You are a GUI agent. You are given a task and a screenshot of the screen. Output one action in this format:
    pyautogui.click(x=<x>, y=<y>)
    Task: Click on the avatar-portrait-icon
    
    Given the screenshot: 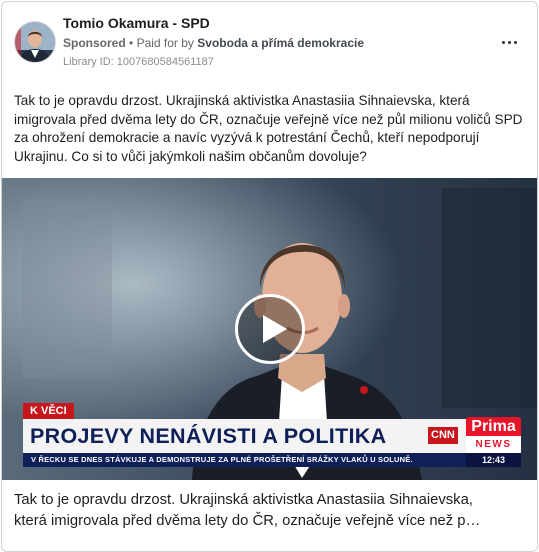 What is the action you would take?
    pyautogui.click(x=35, y=42)
    